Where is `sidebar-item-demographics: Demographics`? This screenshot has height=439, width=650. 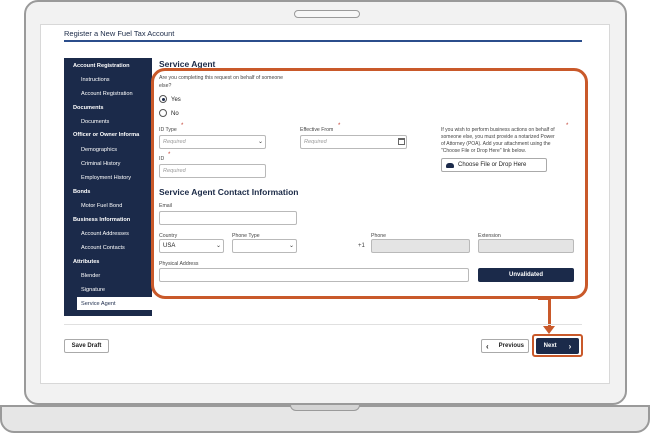
sidebar-item-demographics: Demographics is located at coordinates (99, 150).